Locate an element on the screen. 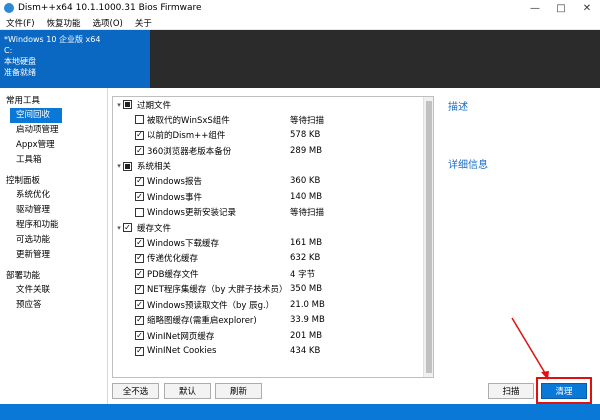  menu-restore: 恢复功能 is located at coordinates (64, 23).